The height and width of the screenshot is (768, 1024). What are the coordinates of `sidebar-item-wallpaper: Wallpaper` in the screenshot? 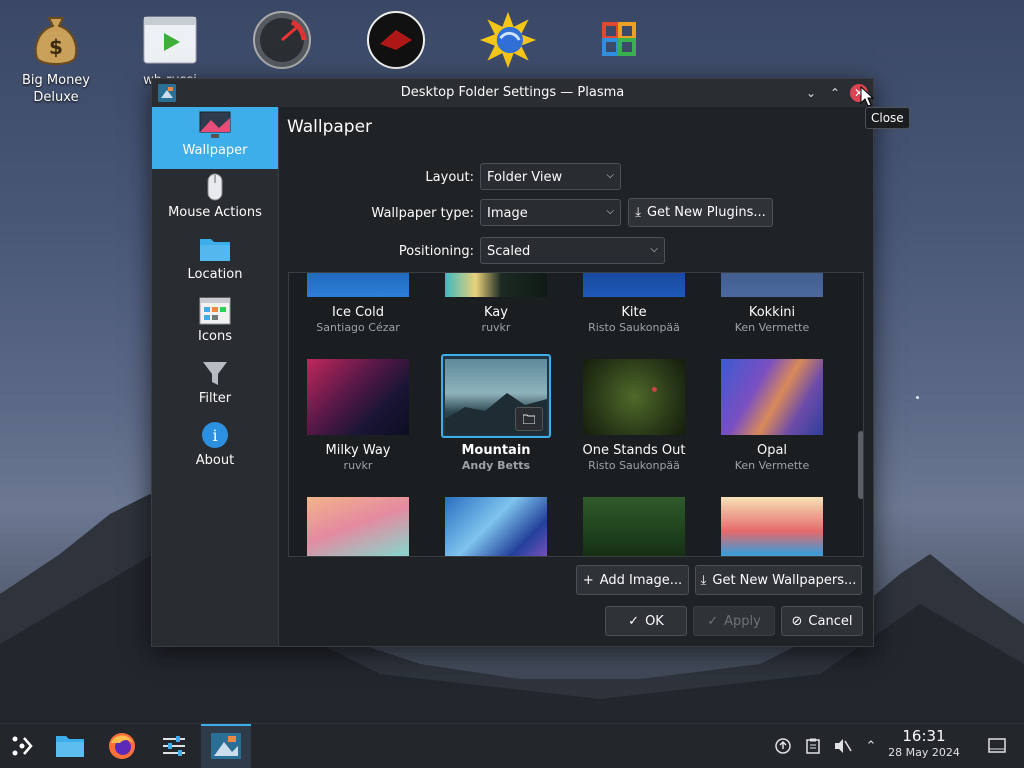 It's located at (215, 138).